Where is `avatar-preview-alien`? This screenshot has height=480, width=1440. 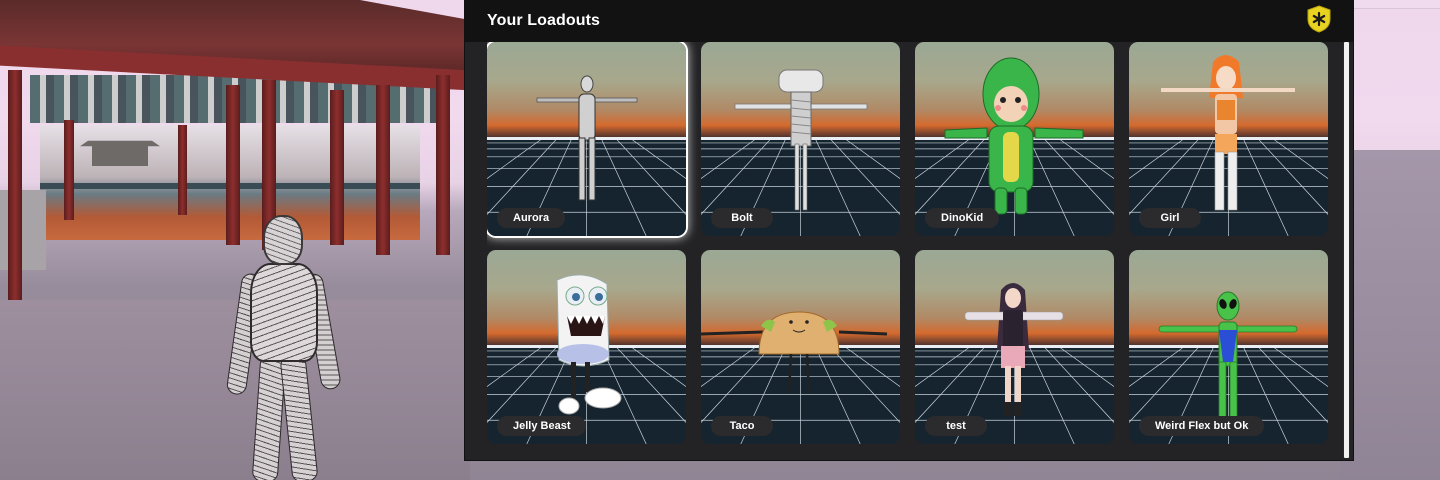
avatar-preview-alien is located at coordinates (1228, 356).